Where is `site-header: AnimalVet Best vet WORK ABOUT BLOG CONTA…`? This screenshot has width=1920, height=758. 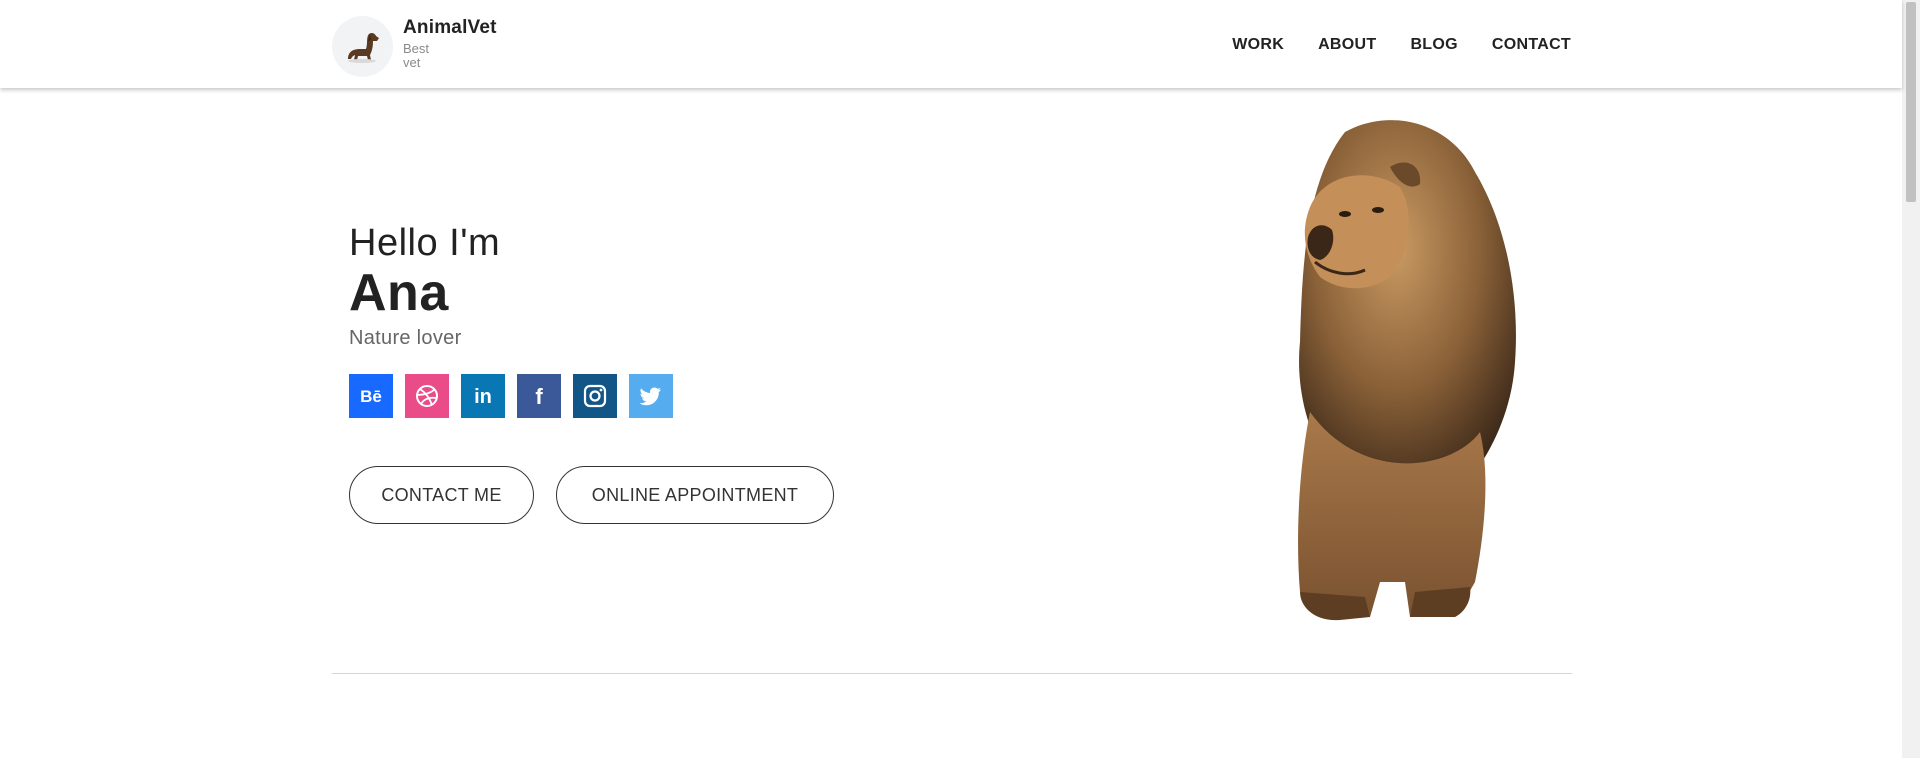
site-header: AnimalVet Best vet WORK ABOUT BLOG CONTA… is located at coordinates (951, 44).